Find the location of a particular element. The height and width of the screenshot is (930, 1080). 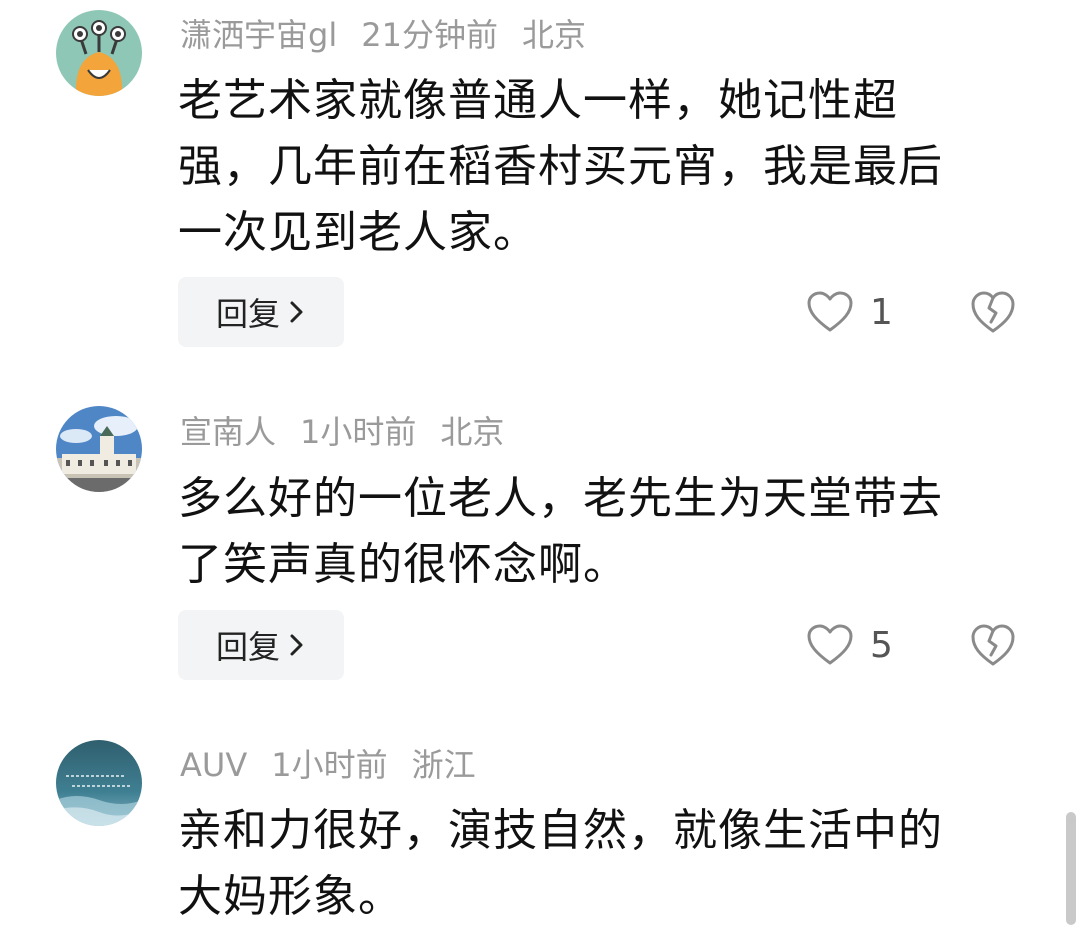

timestamp: 21分钟前 is located at coordinates (429, 35).